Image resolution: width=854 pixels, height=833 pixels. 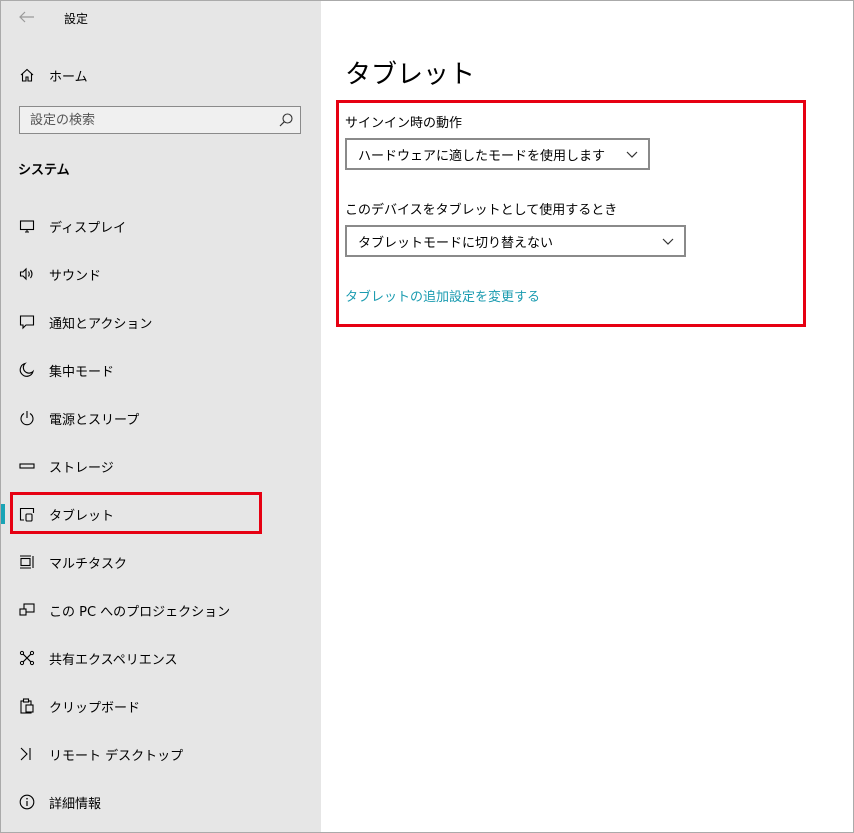 What do you see at coordinates (27, 322) in the screenshot?
I see `notification-icon` at bounding box center [27, 322].